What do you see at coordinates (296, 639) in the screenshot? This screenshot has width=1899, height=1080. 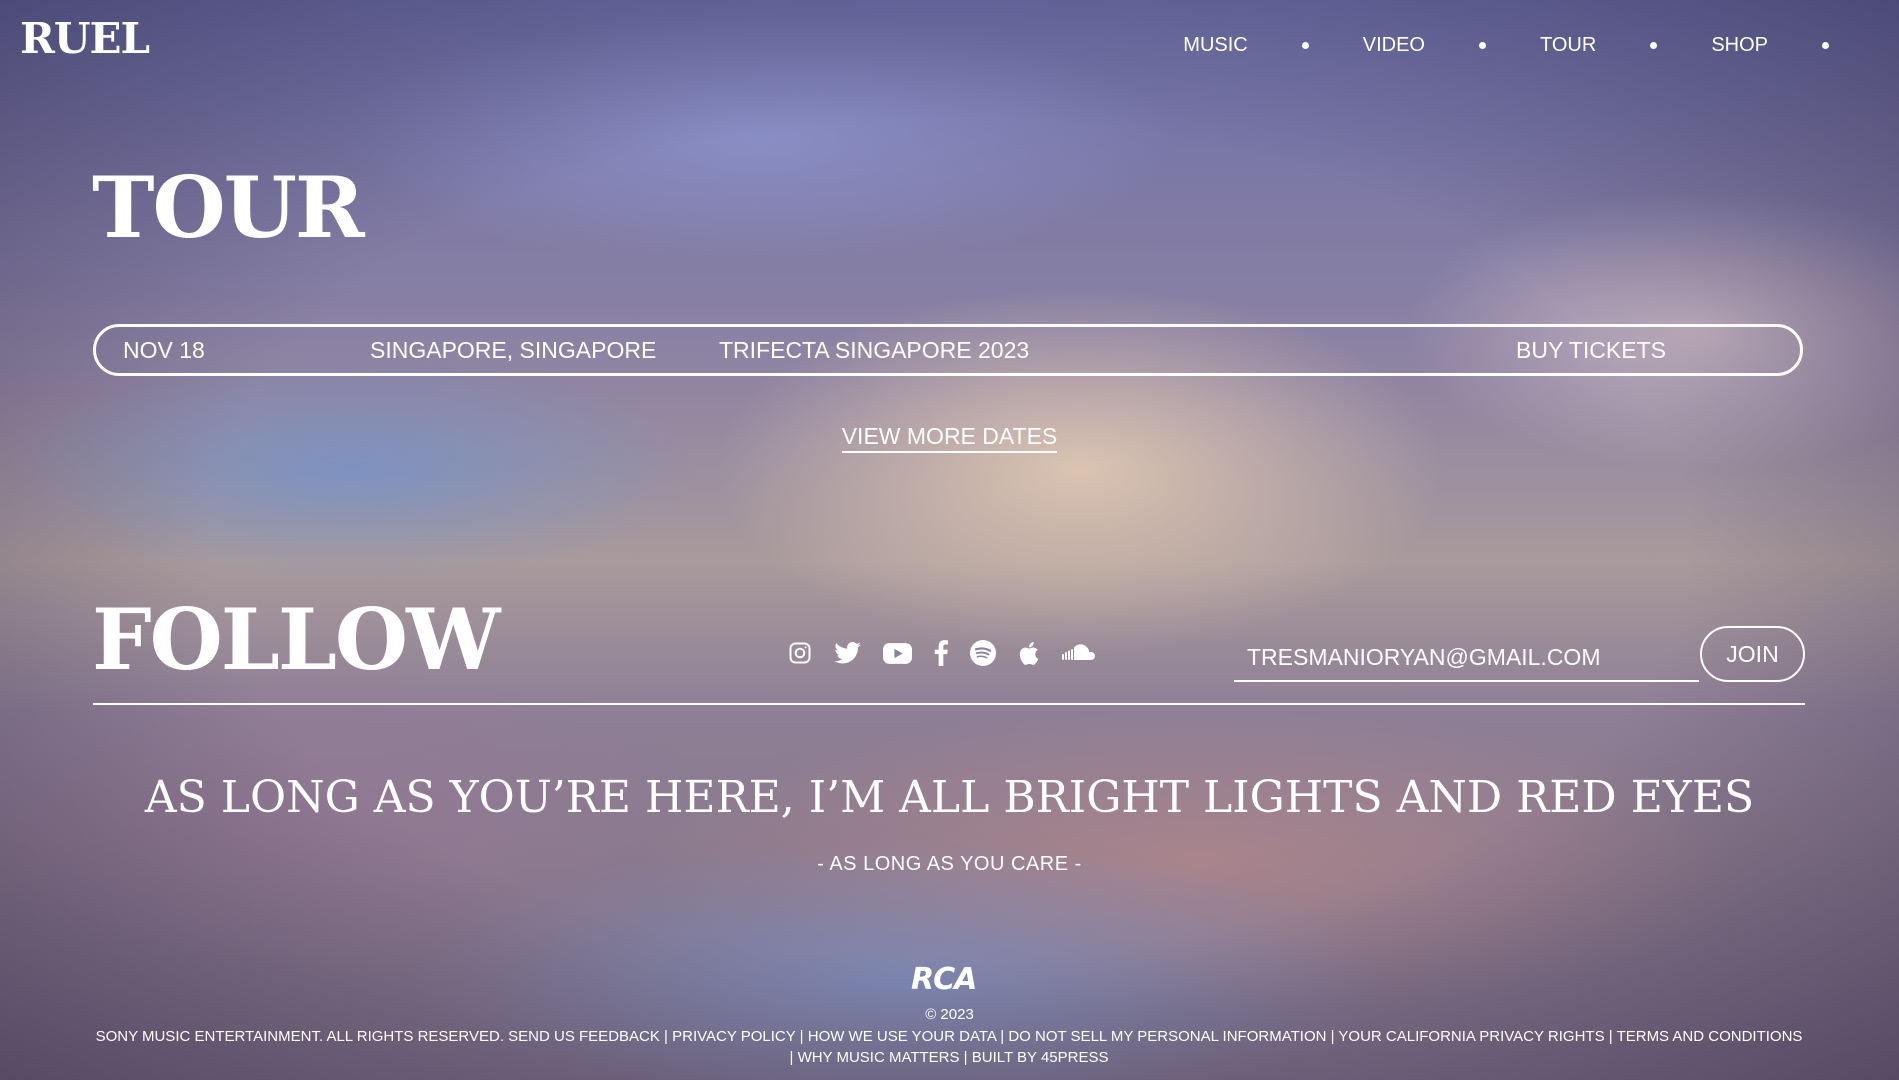 I see `follow-heading: FOLLOW` at bounding box center [296, 639].